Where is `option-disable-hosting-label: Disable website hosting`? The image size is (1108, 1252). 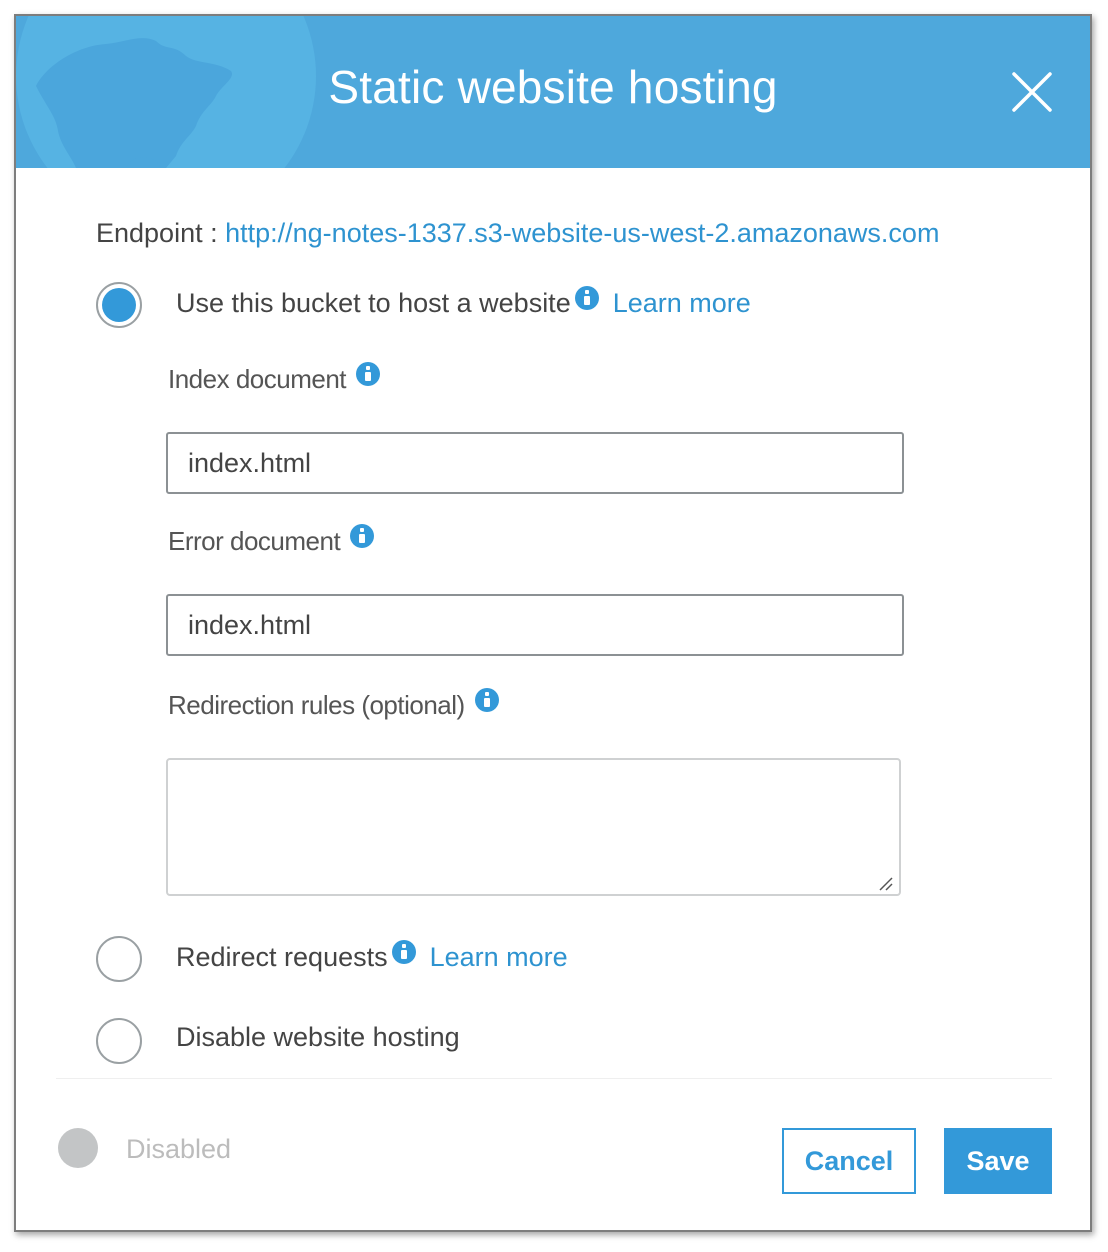
option-disable-hosting-label: Disable website hosting is located at coordinates (318, 1037).